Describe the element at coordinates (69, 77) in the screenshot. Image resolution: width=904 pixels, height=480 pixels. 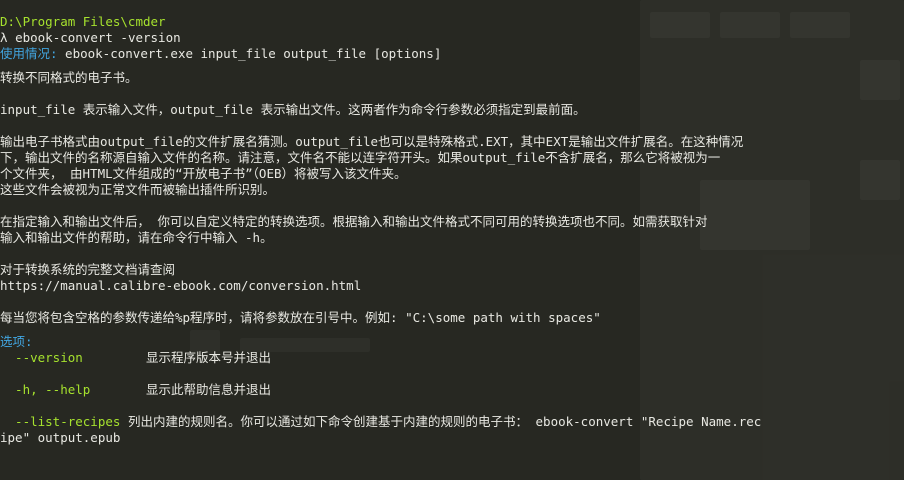
I see `summary-text: 转换不同格式的电子书。` at that location.